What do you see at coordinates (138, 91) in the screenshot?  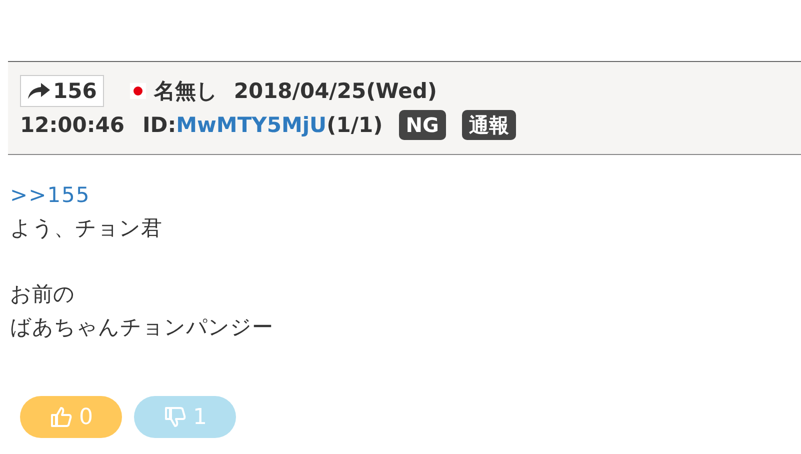 I see `flag-icon` at bounding box center [138, 91].